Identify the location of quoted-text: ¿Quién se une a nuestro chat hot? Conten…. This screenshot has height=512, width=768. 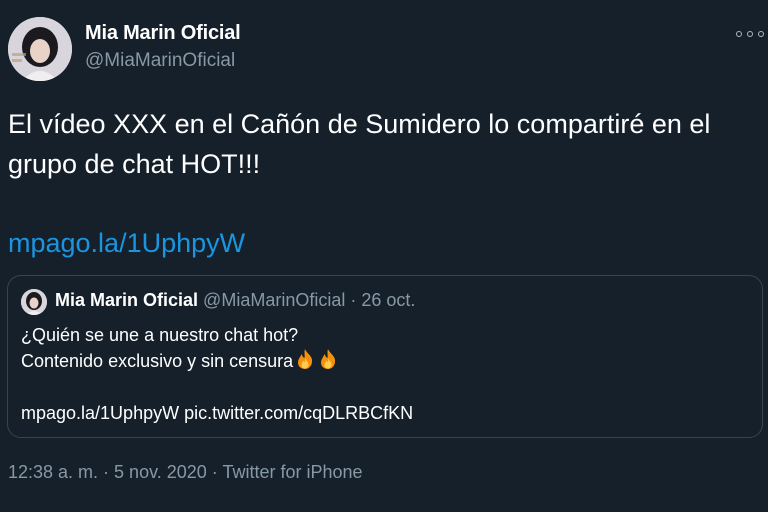
(217, 374).